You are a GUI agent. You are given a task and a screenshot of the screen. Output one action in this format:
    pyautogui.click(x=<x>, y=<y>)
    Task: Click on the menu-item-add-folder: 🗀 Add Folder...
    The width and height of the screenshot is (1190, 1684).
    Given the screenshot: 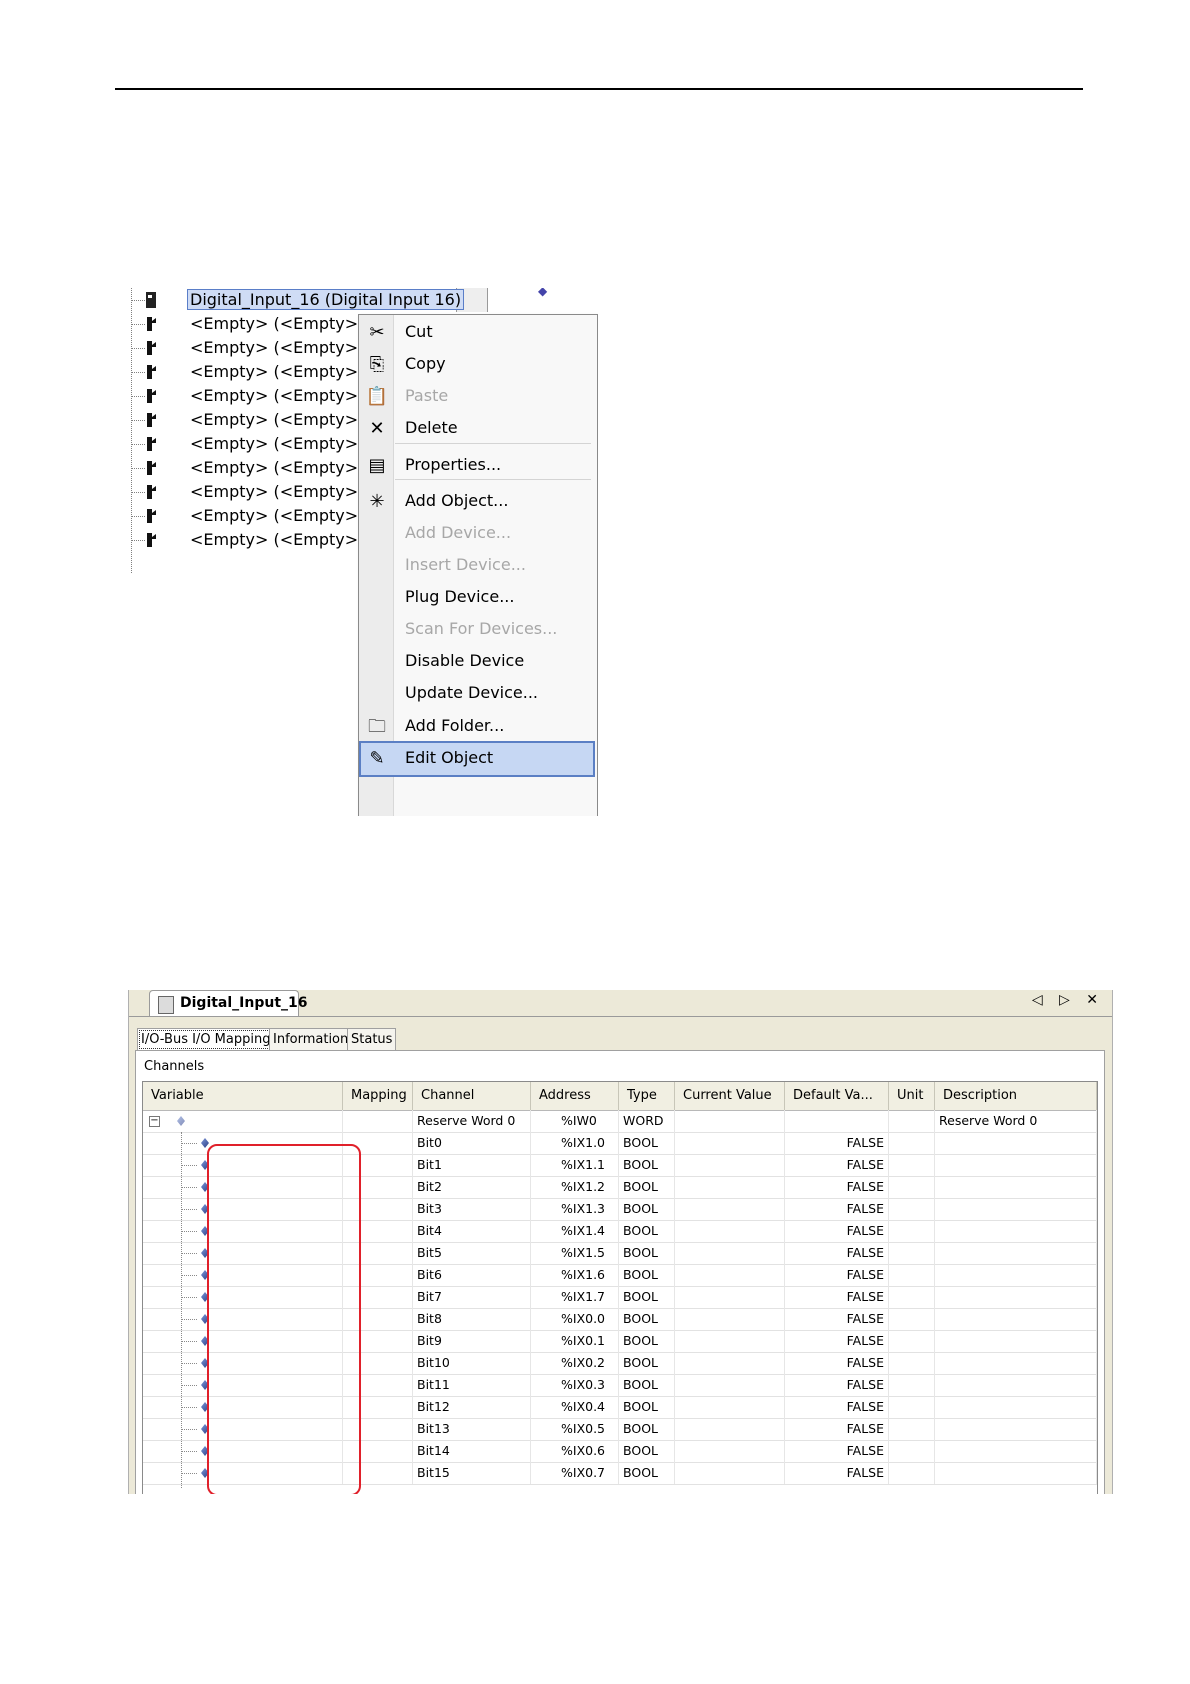 What is the action you would take?
    pyautogui.click(x=477, y=727)
    